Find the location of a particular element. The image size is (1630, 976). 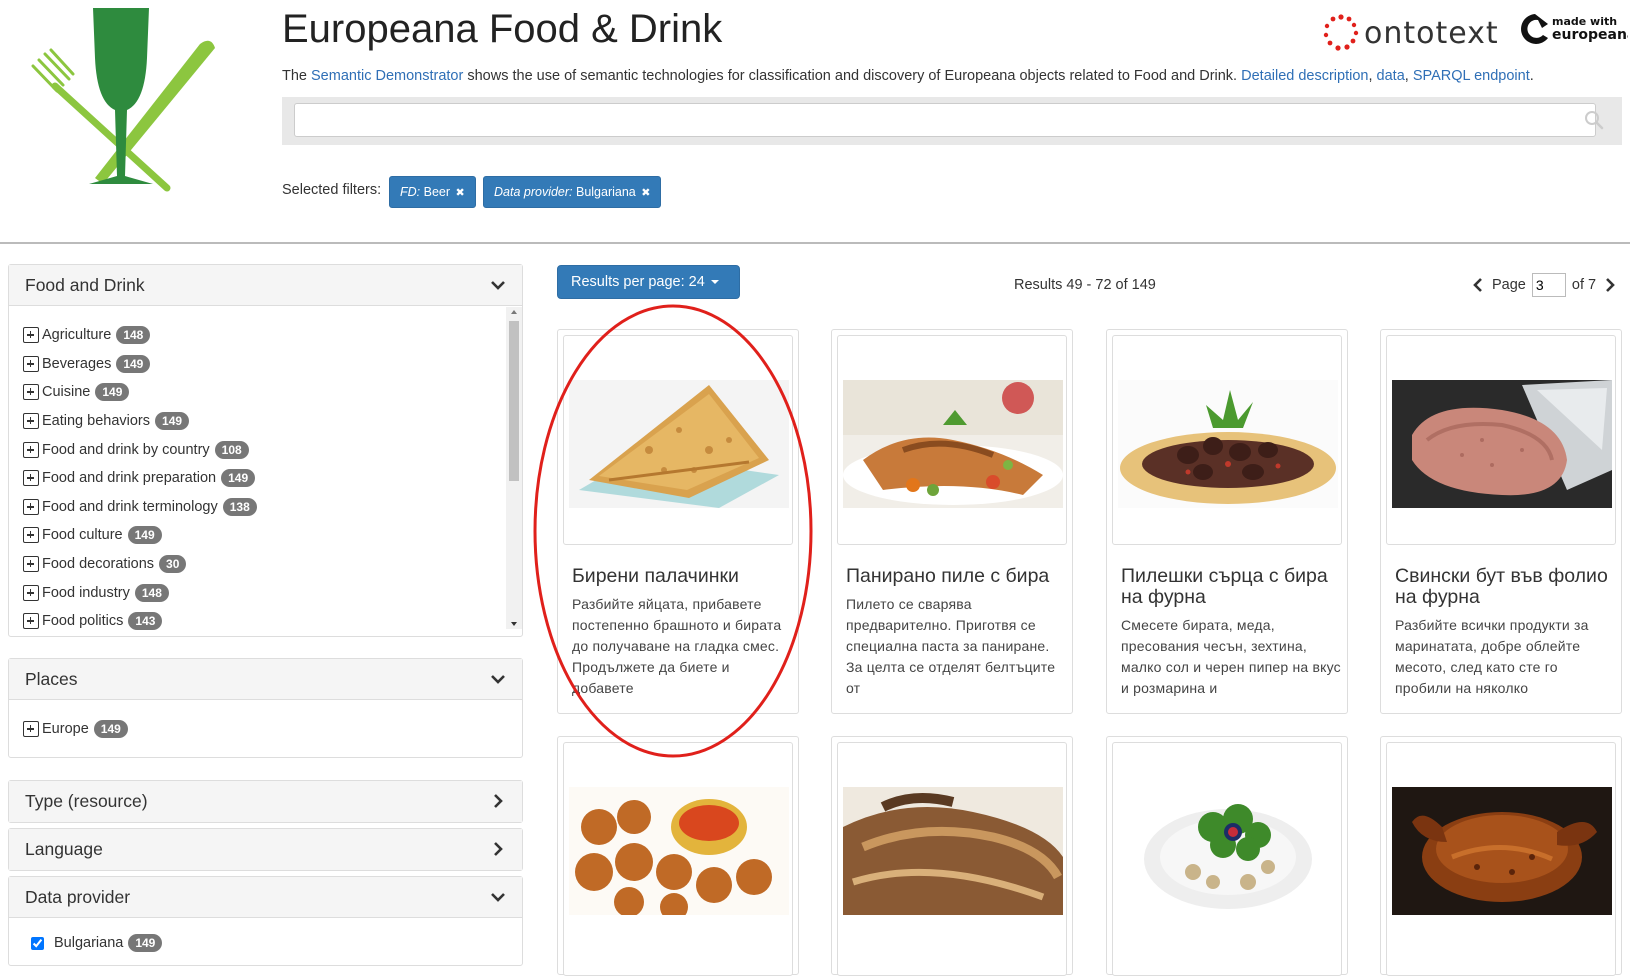

ontotext-logo: ontotext is located at coordinates (1412, 32).